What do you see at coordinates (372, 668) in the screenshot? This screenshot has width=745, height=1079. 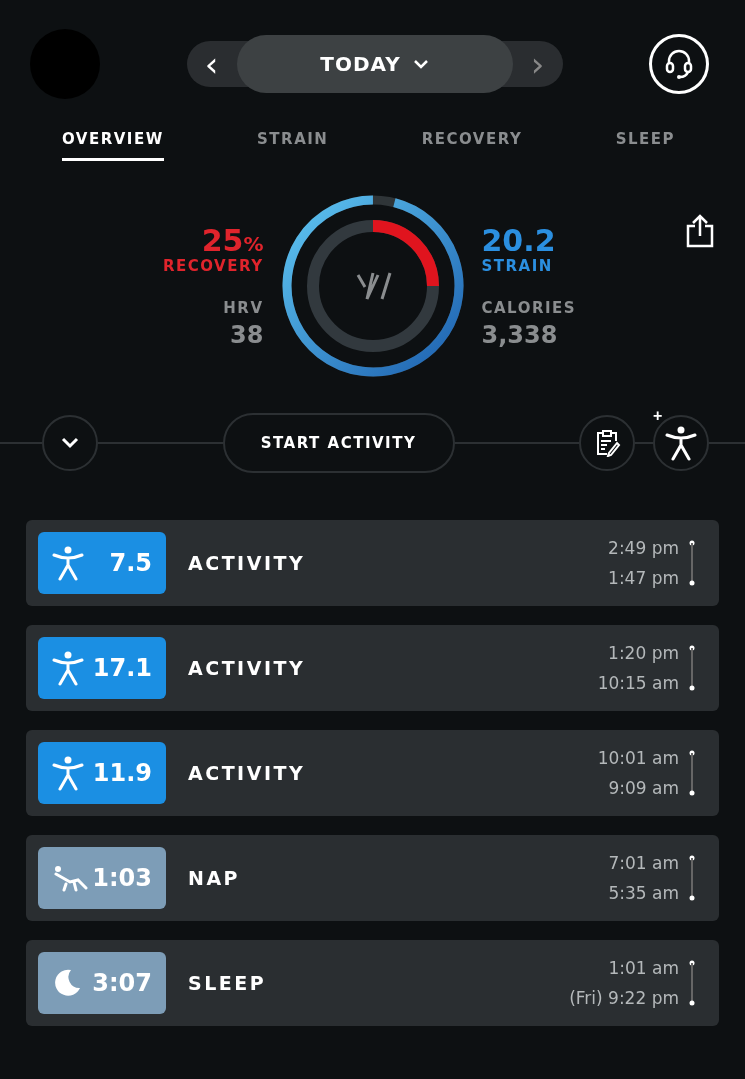 I see `activity-card: 17.1 ACTIVITY 1:20 pm 10:15 am` at bounding box center [372, 668].